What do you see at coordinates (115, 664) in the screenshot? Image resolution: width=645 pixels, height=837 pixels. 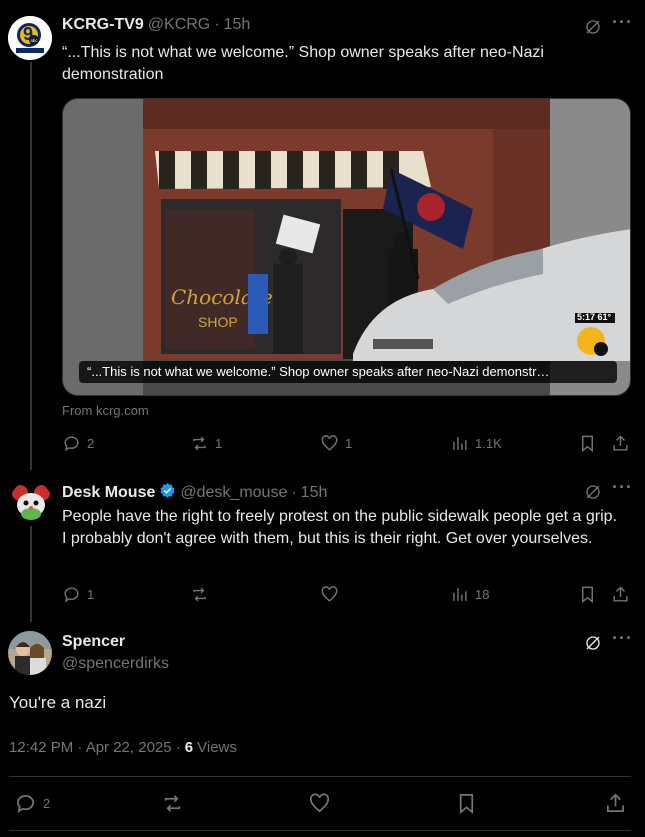 I see `author-handle: @spencerdirks` at bounding box center [115, 664].